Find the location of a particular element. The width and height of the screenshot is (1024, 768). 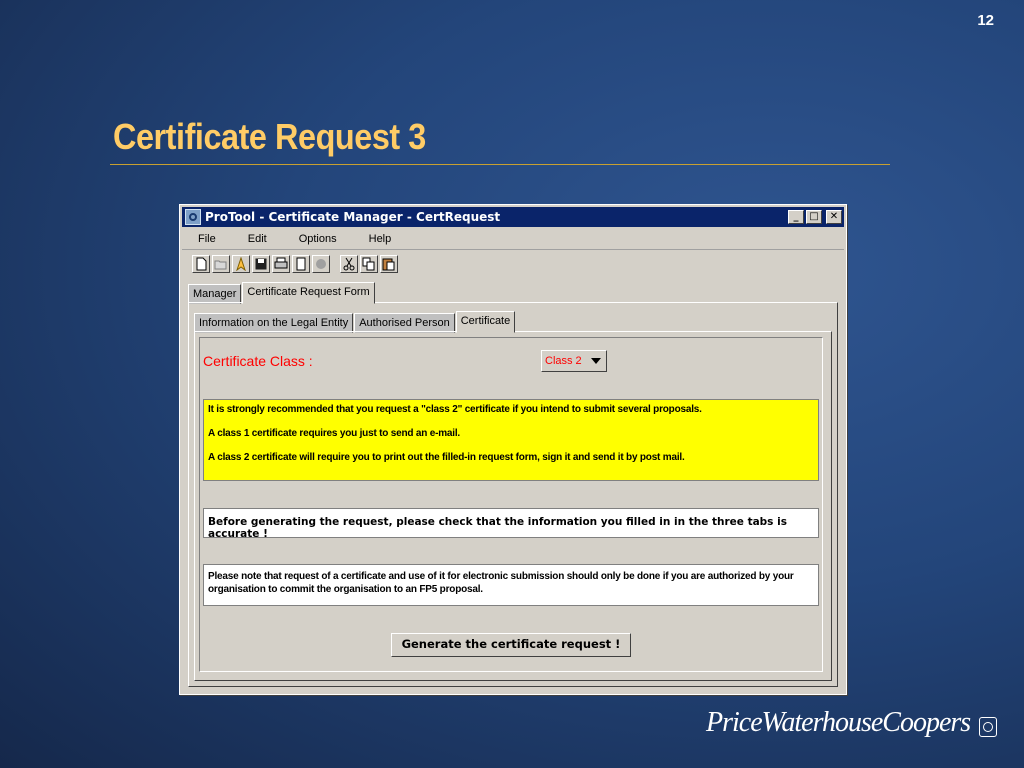

seal-icon is located at coordinates (988, 727).